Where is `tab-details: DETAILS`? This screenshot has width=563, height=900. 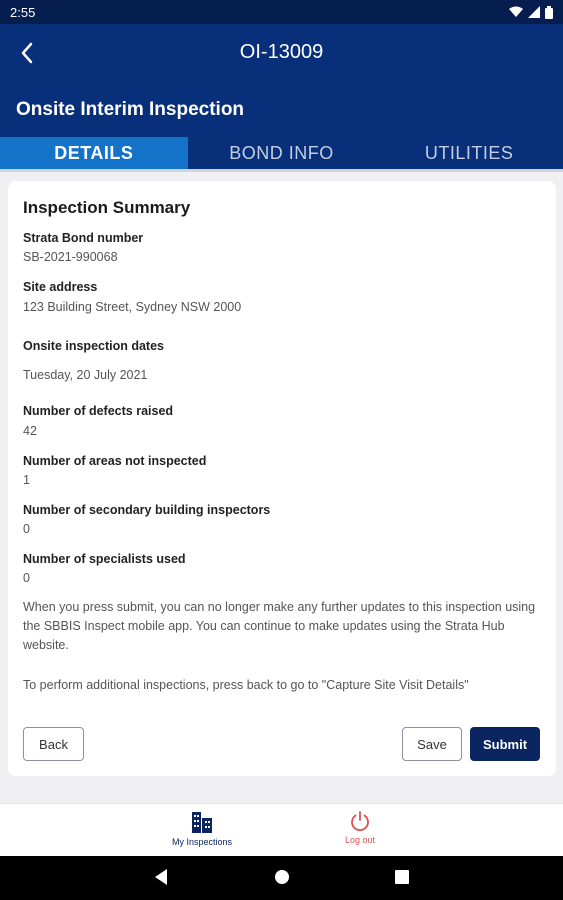 tab-details: DETAILS is located at coordinates (94, 153).